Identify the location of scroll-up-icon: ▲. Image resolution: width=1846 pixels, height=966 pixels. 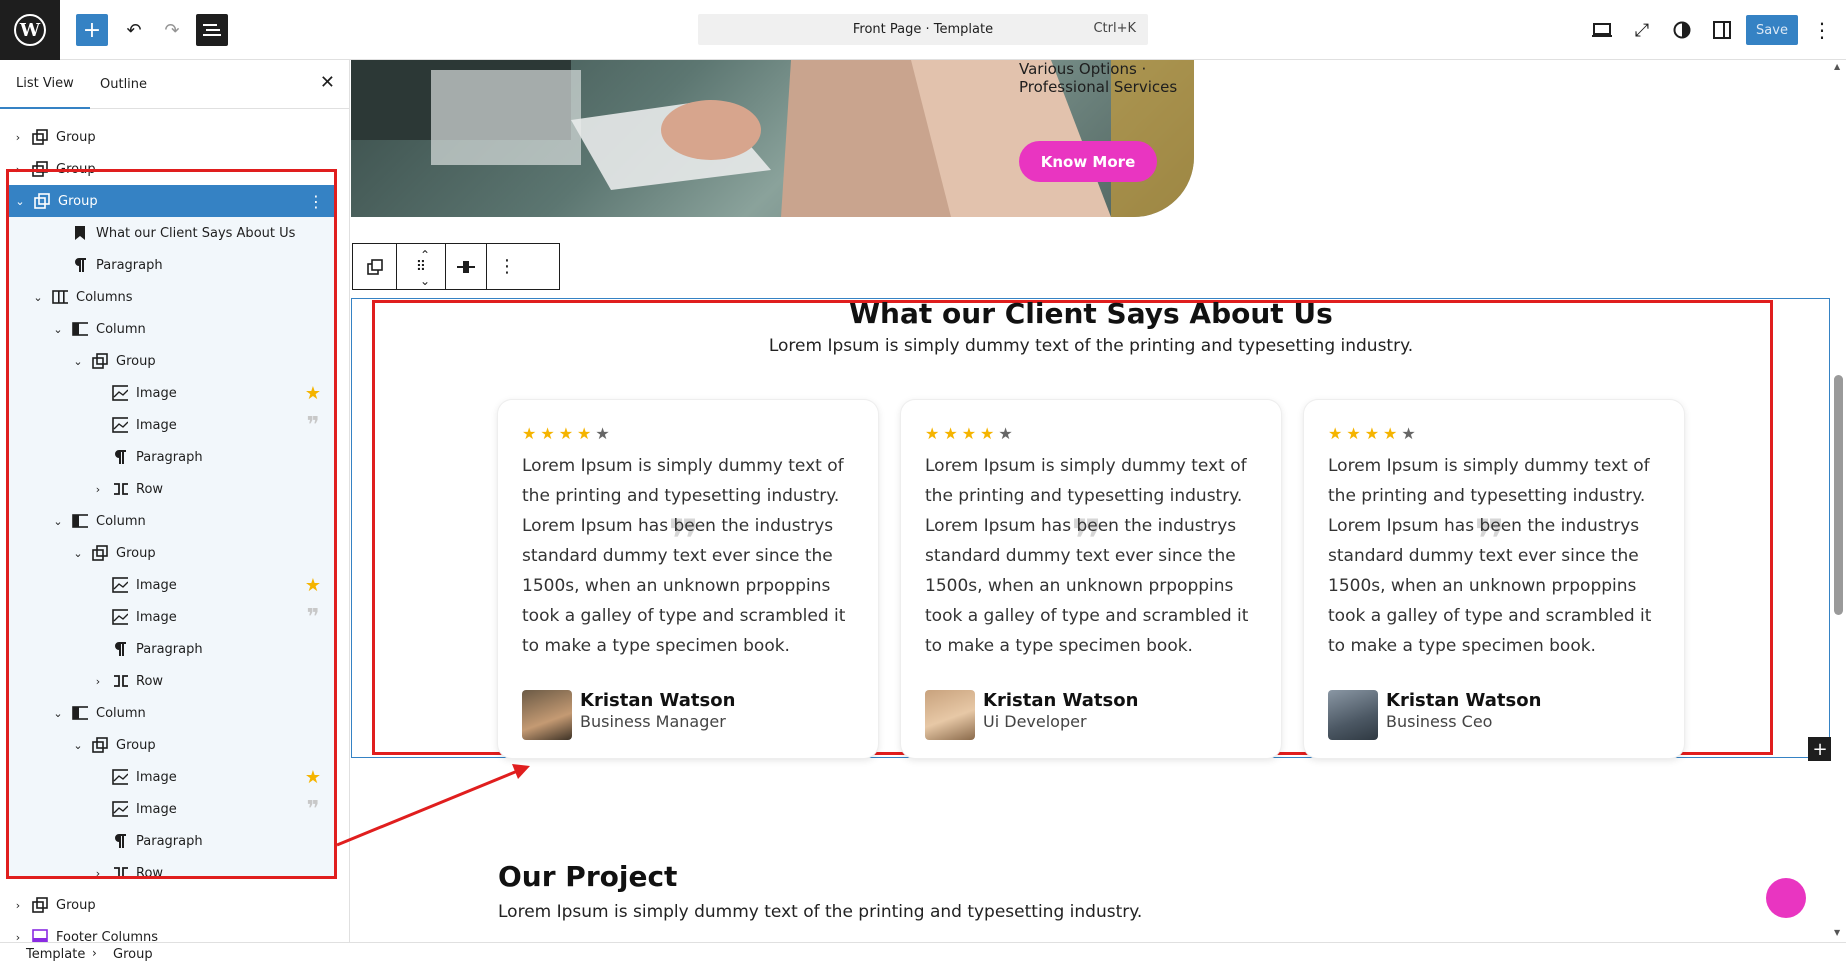
(1837, 66).